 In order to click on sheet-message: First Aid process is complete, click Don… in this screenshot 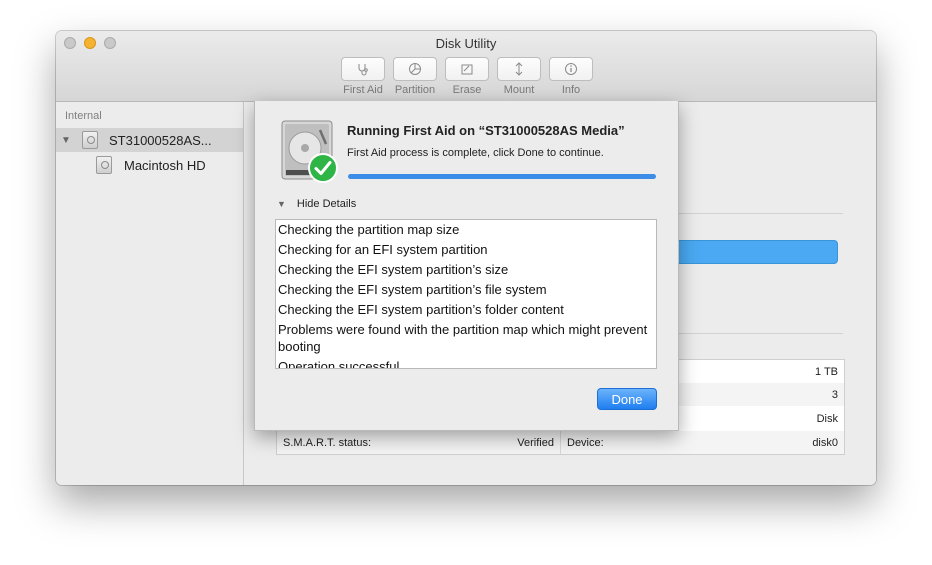, I will do `click(475, 153)`.